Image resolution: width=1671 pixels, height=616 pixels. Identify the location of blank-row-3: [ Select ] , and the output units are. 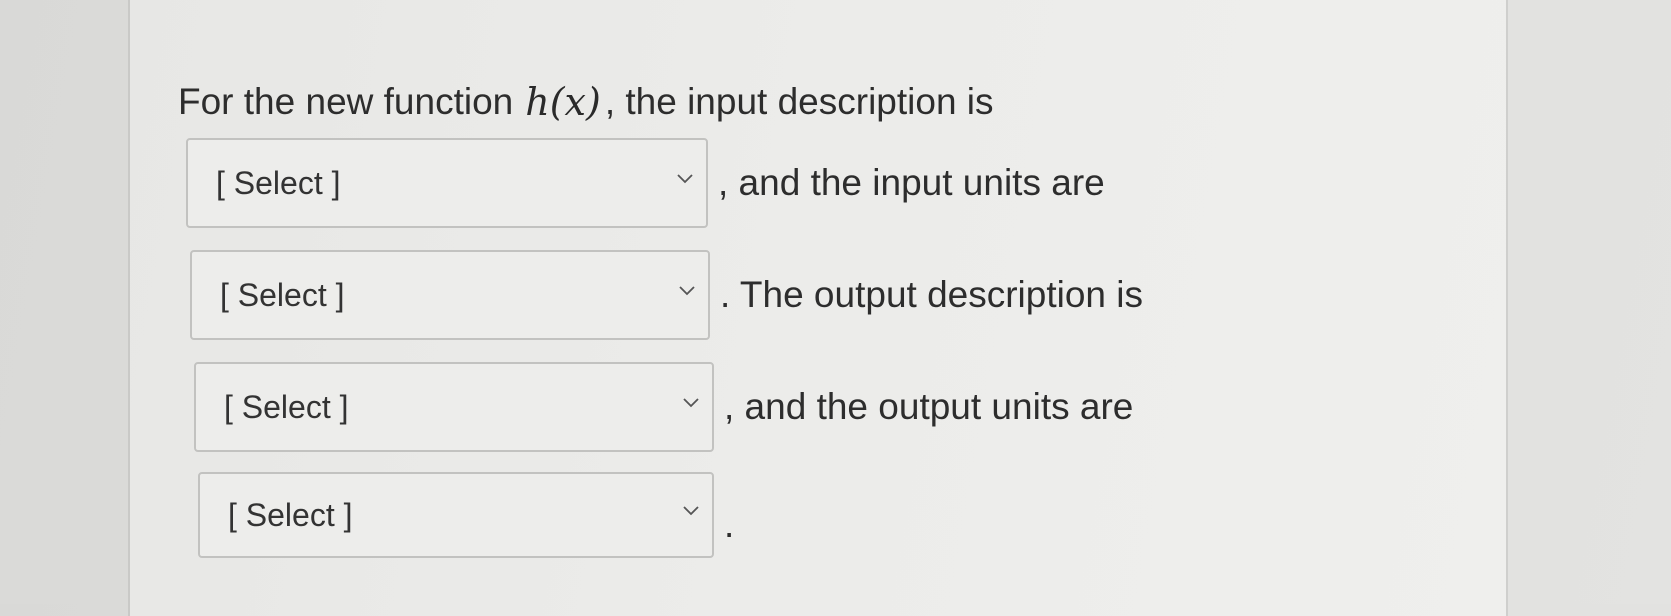
(663, 407).